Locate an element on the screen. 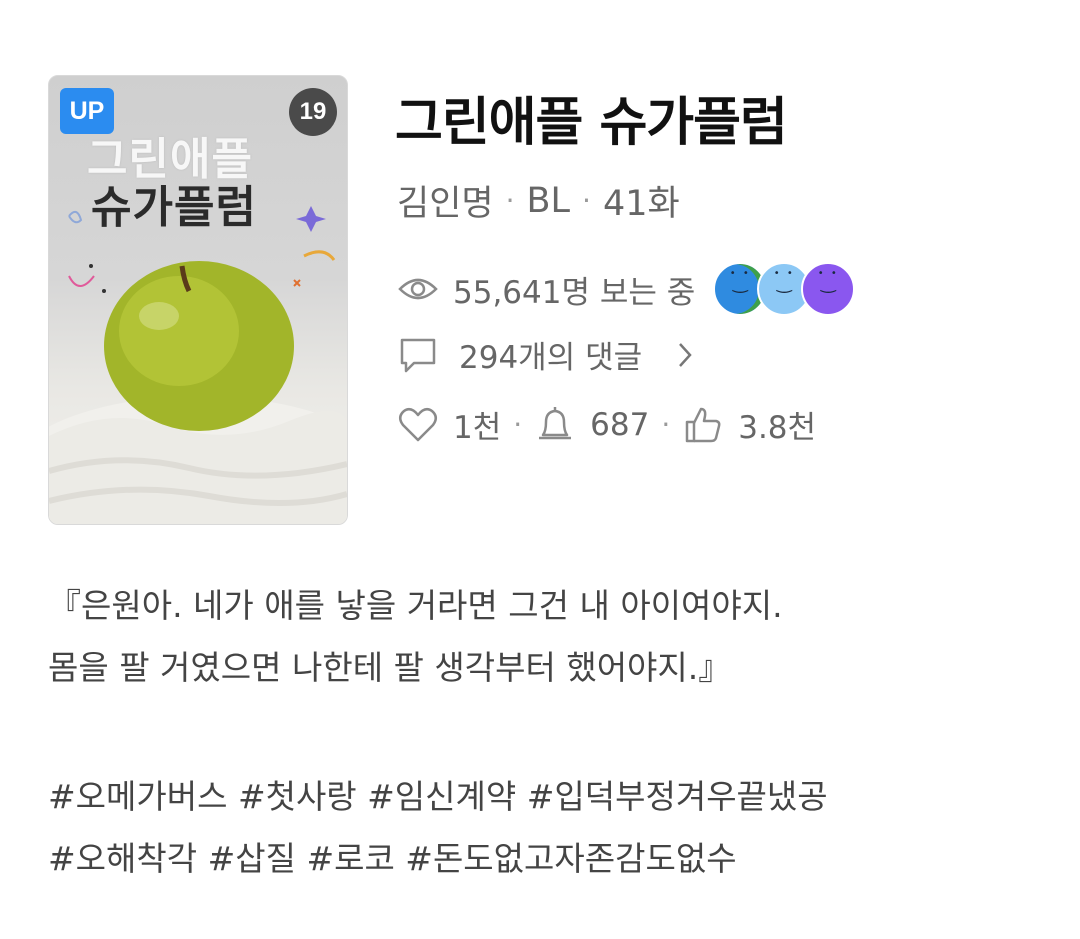  thumbs-up-icon is located at coordinates (703, 425).